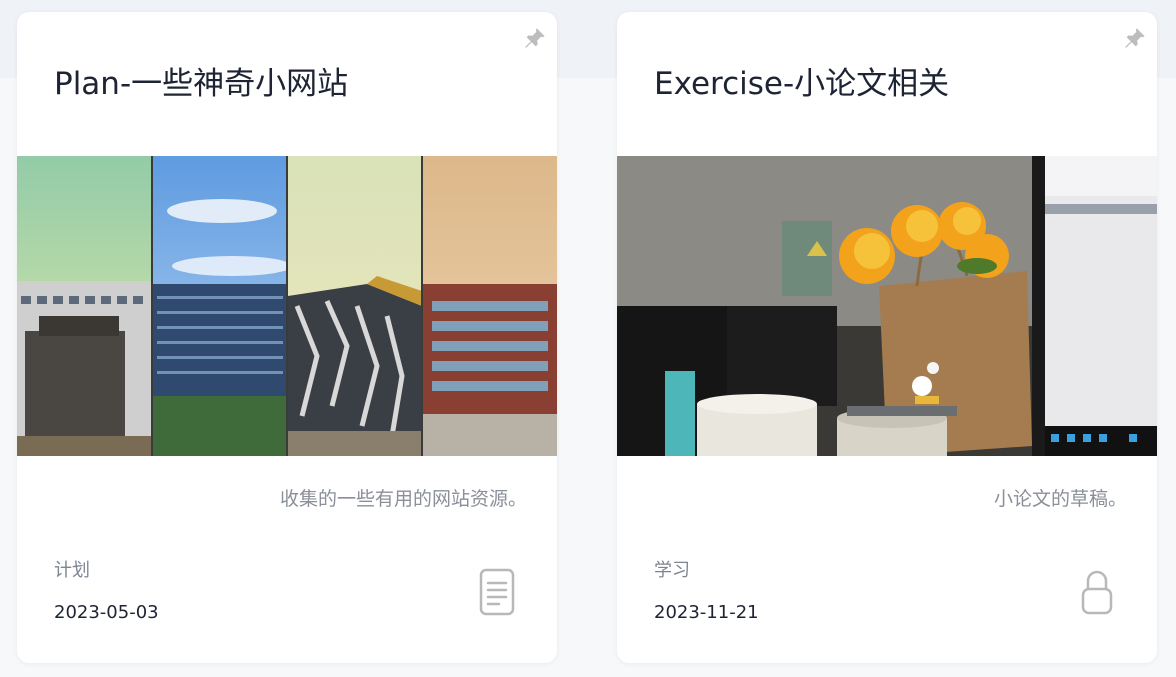 This screenshot has height=677, width=1176. What do you see at coordinates (706, 612) in the screenshot?
I see `post-date: 2023-11-21` at bounding box center [706, 612].